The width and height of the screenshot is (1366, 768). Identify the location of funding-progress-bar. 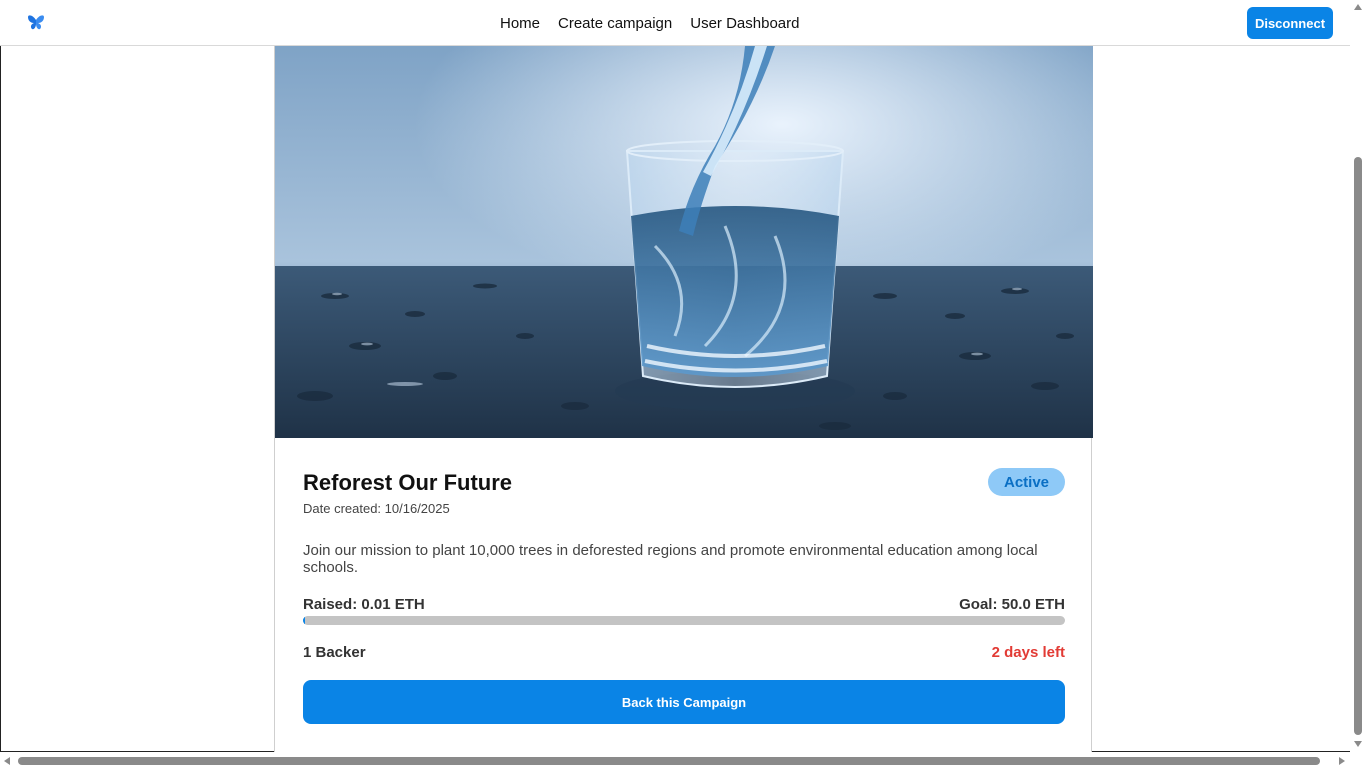
(684, 620).